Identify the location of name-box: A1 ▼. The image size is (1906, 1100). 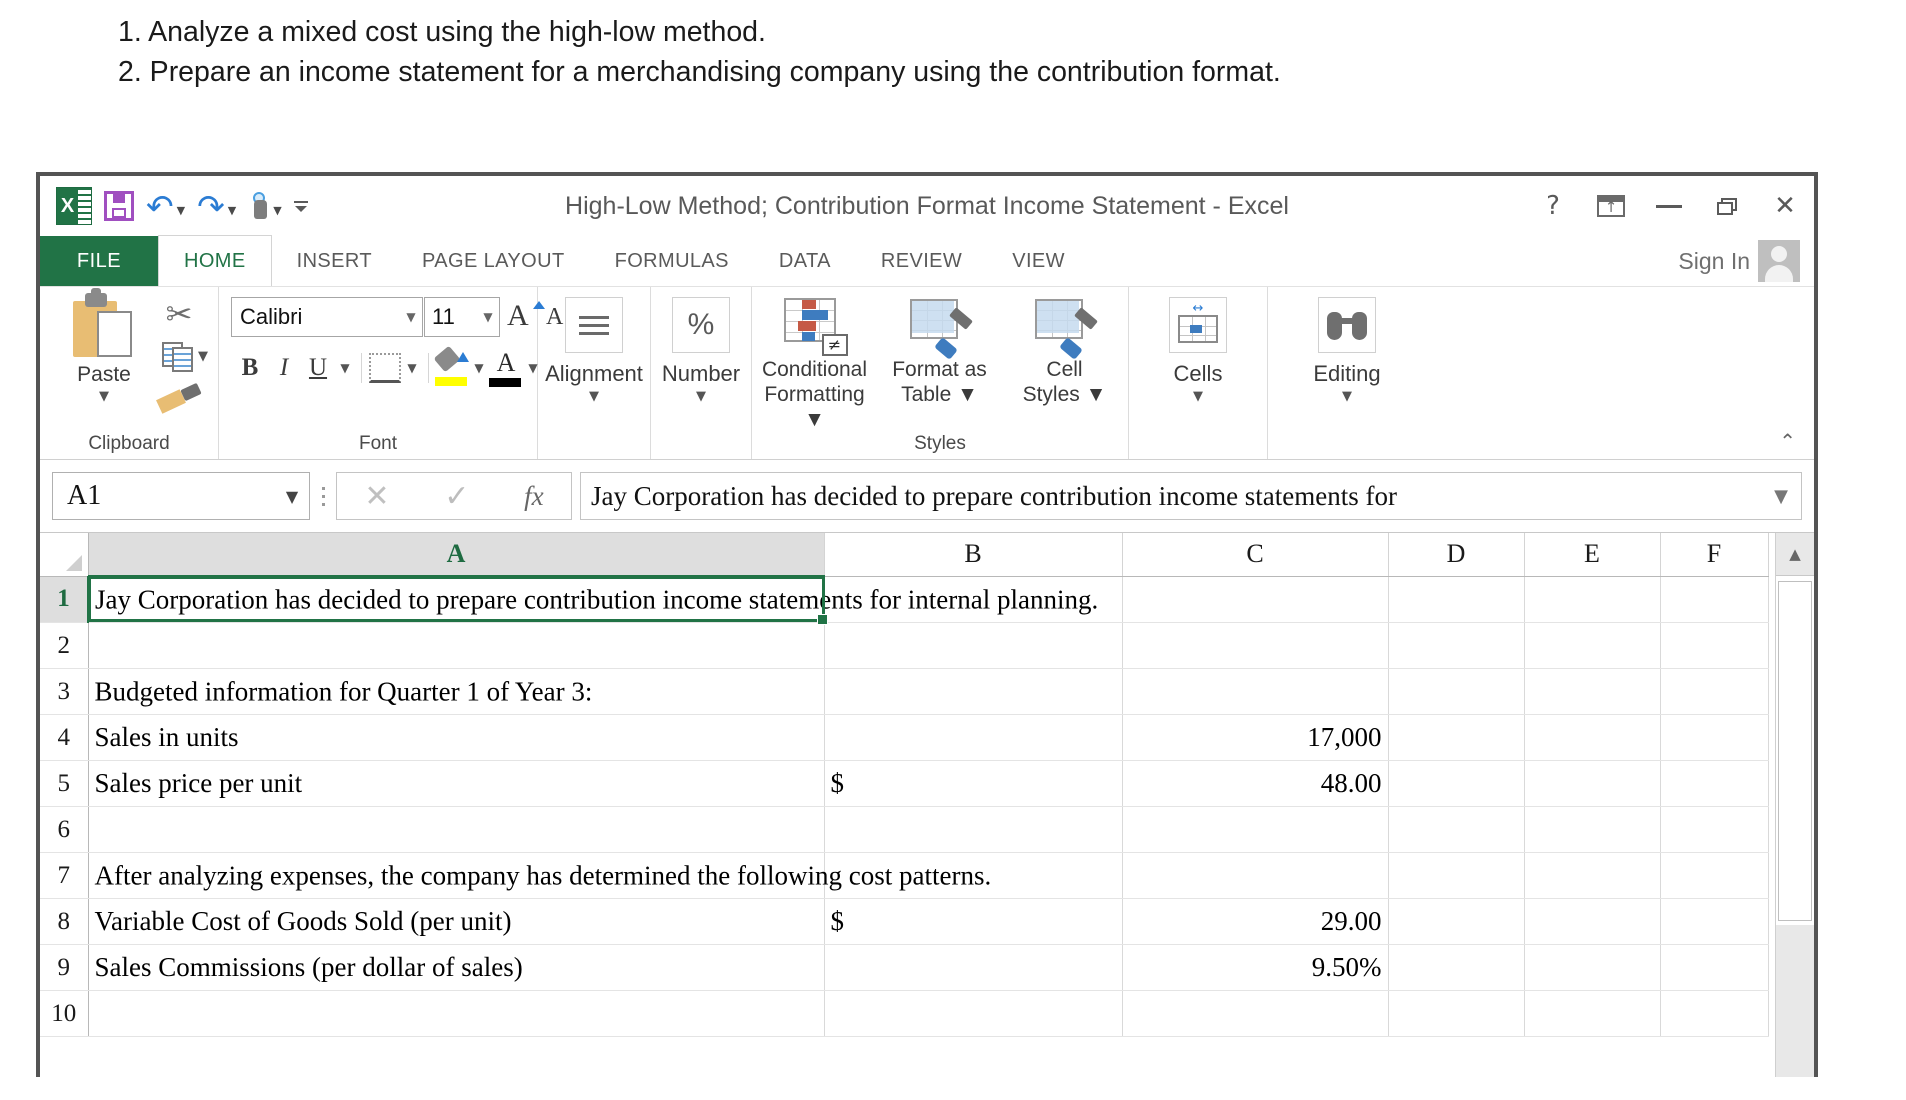
(181, 496).